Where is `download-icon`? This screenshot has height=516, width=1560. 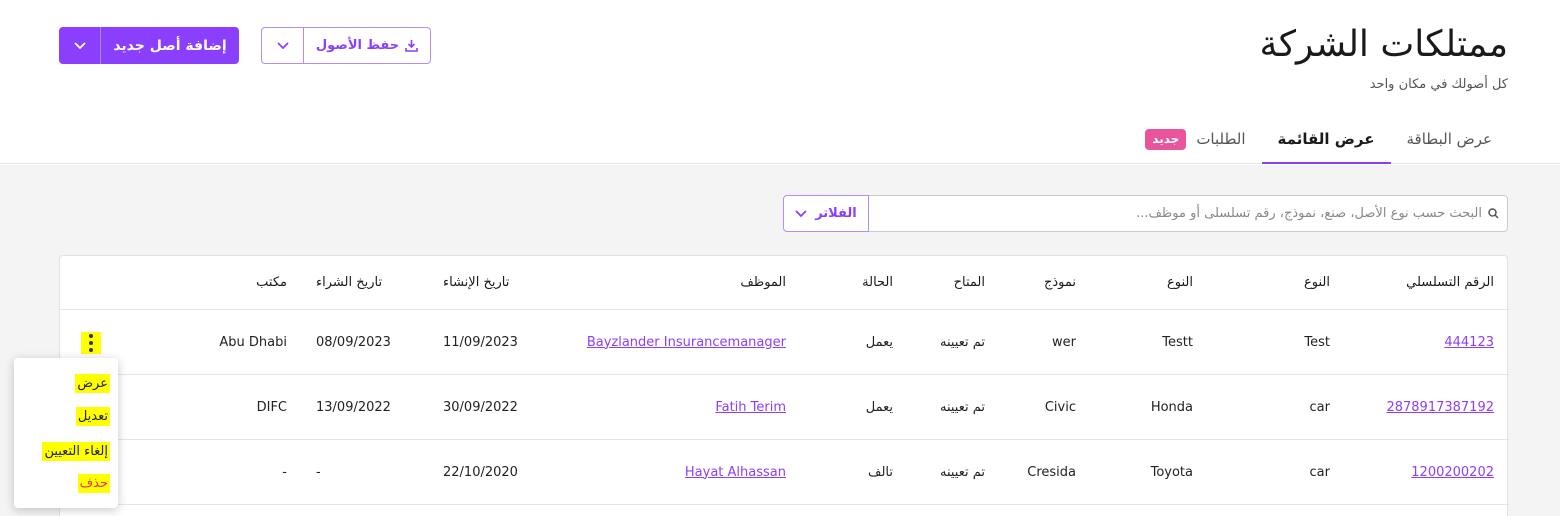
download-icon is located at coordinates (411, 46).